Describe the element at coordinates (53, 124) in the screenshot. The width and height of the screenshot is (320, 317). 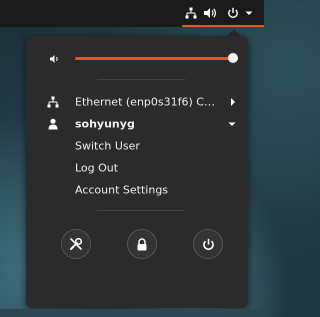
I see `user-icon` at that location.